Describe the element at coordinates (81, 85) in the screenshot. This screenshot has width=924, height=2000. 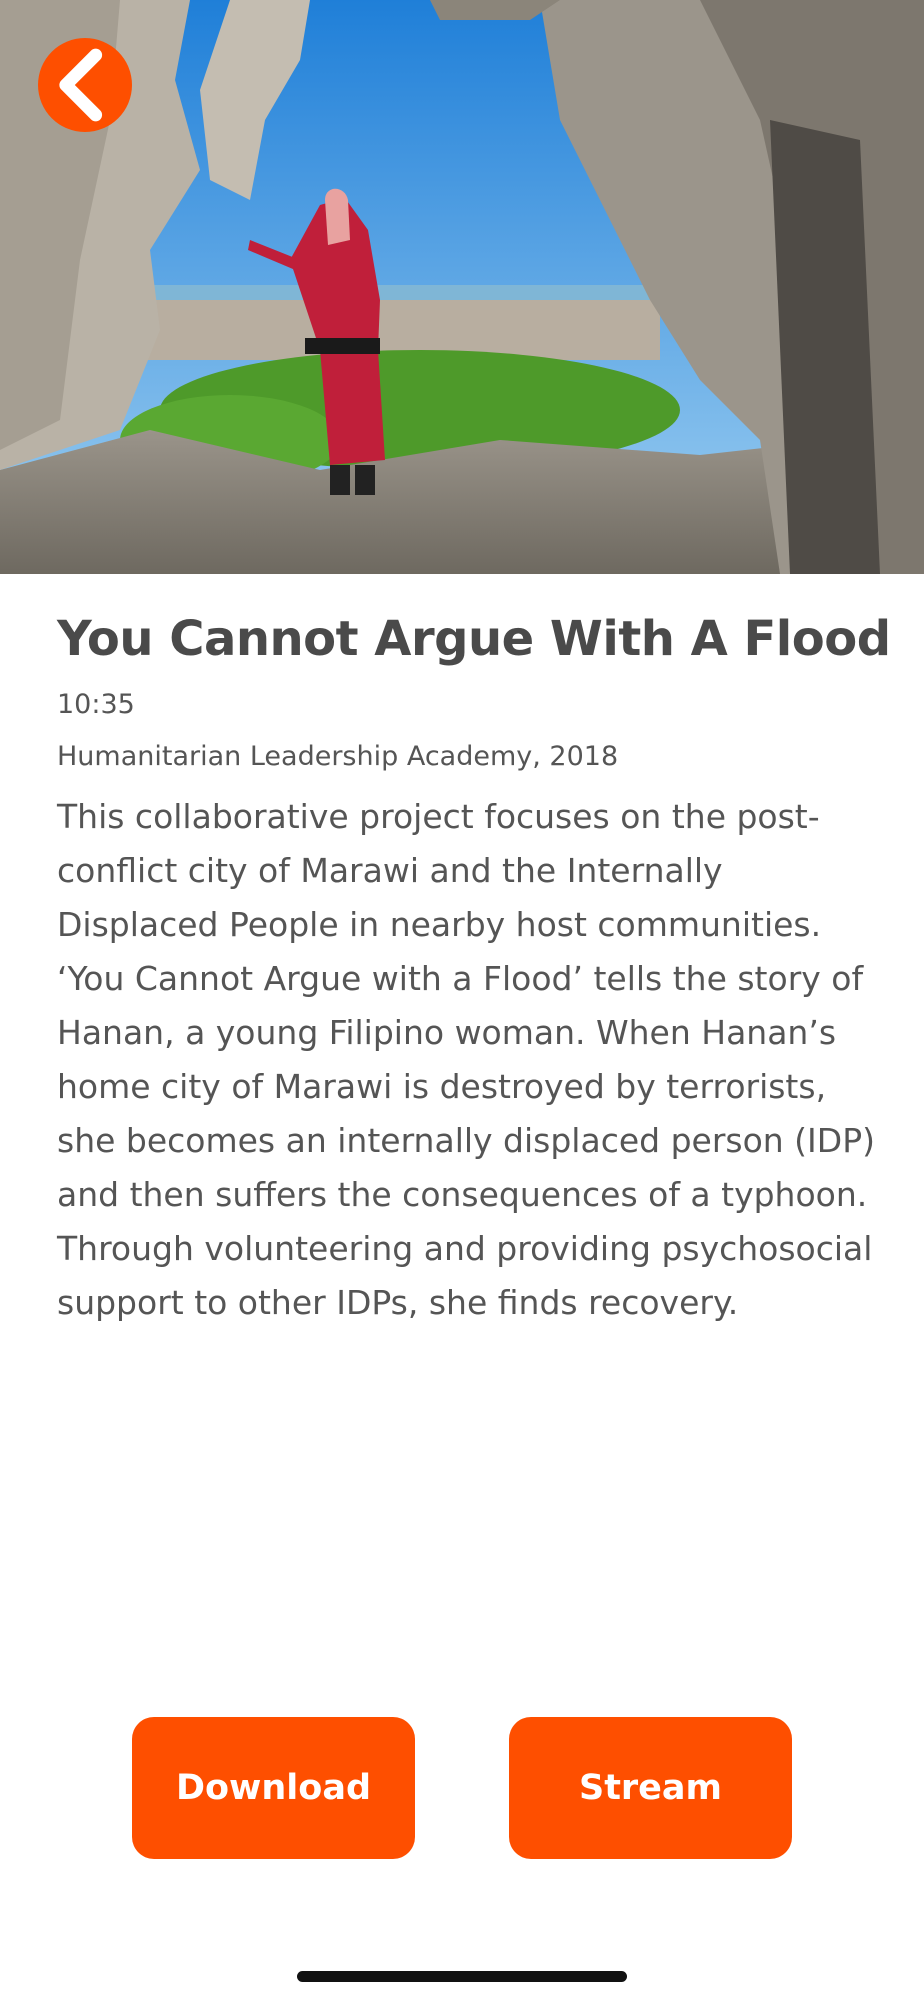
I see `chevron-left-icon` at that location.